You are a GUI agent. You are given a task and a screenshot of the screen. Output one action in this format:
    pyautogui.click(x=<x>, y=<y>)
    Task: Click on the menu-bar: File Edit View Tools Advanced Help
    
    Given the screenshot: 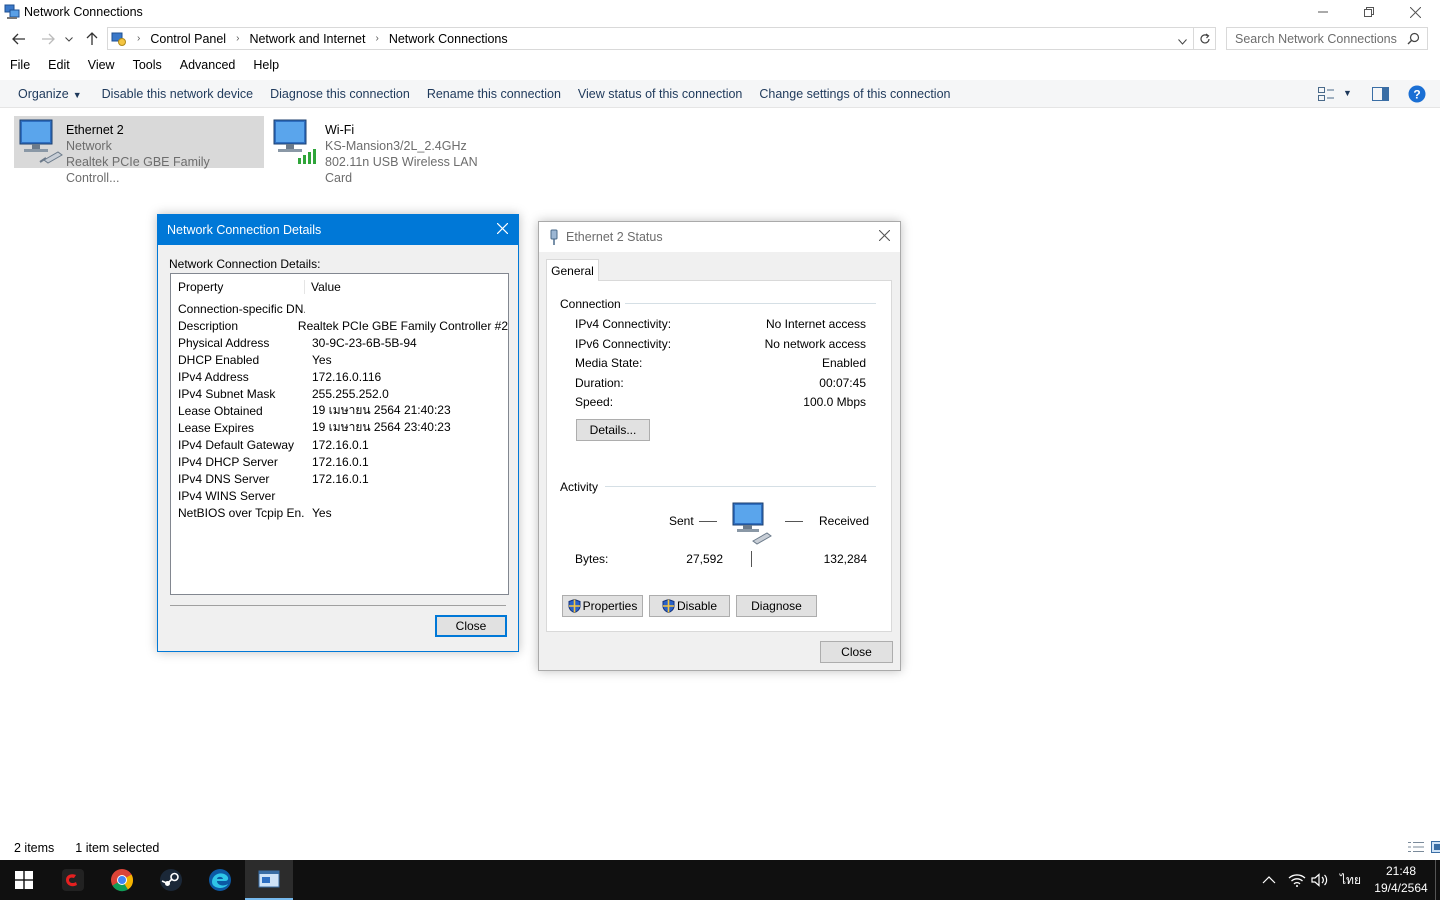 What is the action you would take?
    pyautogui.click(x=140, y=68)
    